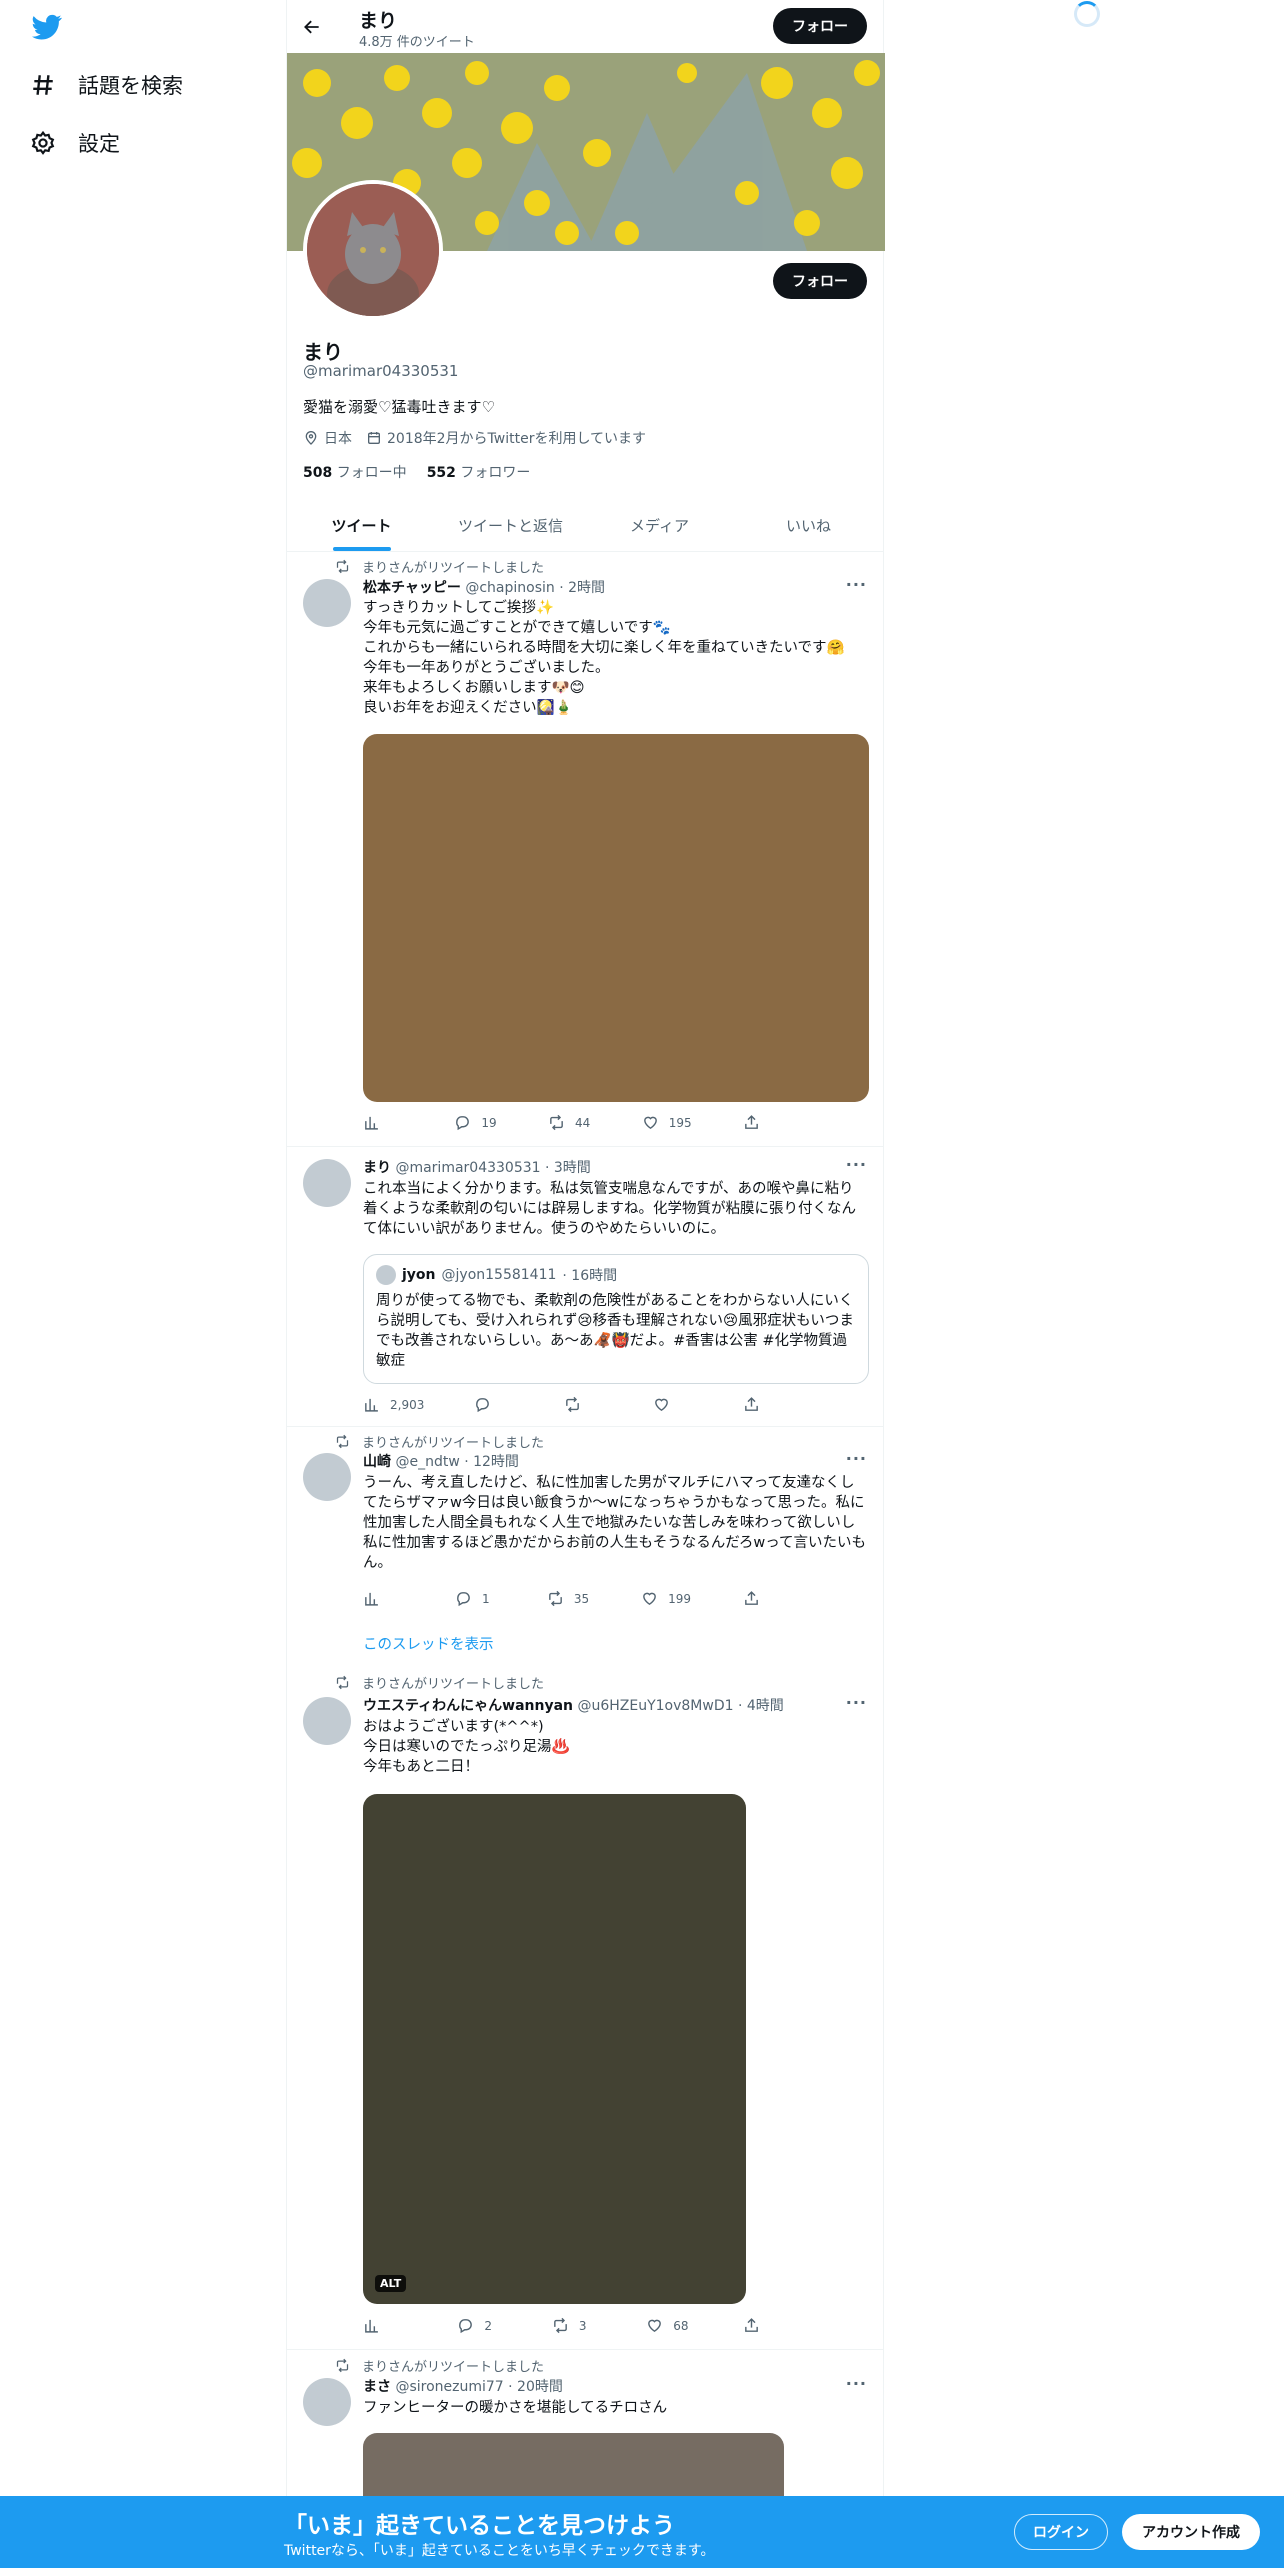 The height and width of the screenshot is (2568, 1284). I want to click on profile-avatar, so click(373, 250).